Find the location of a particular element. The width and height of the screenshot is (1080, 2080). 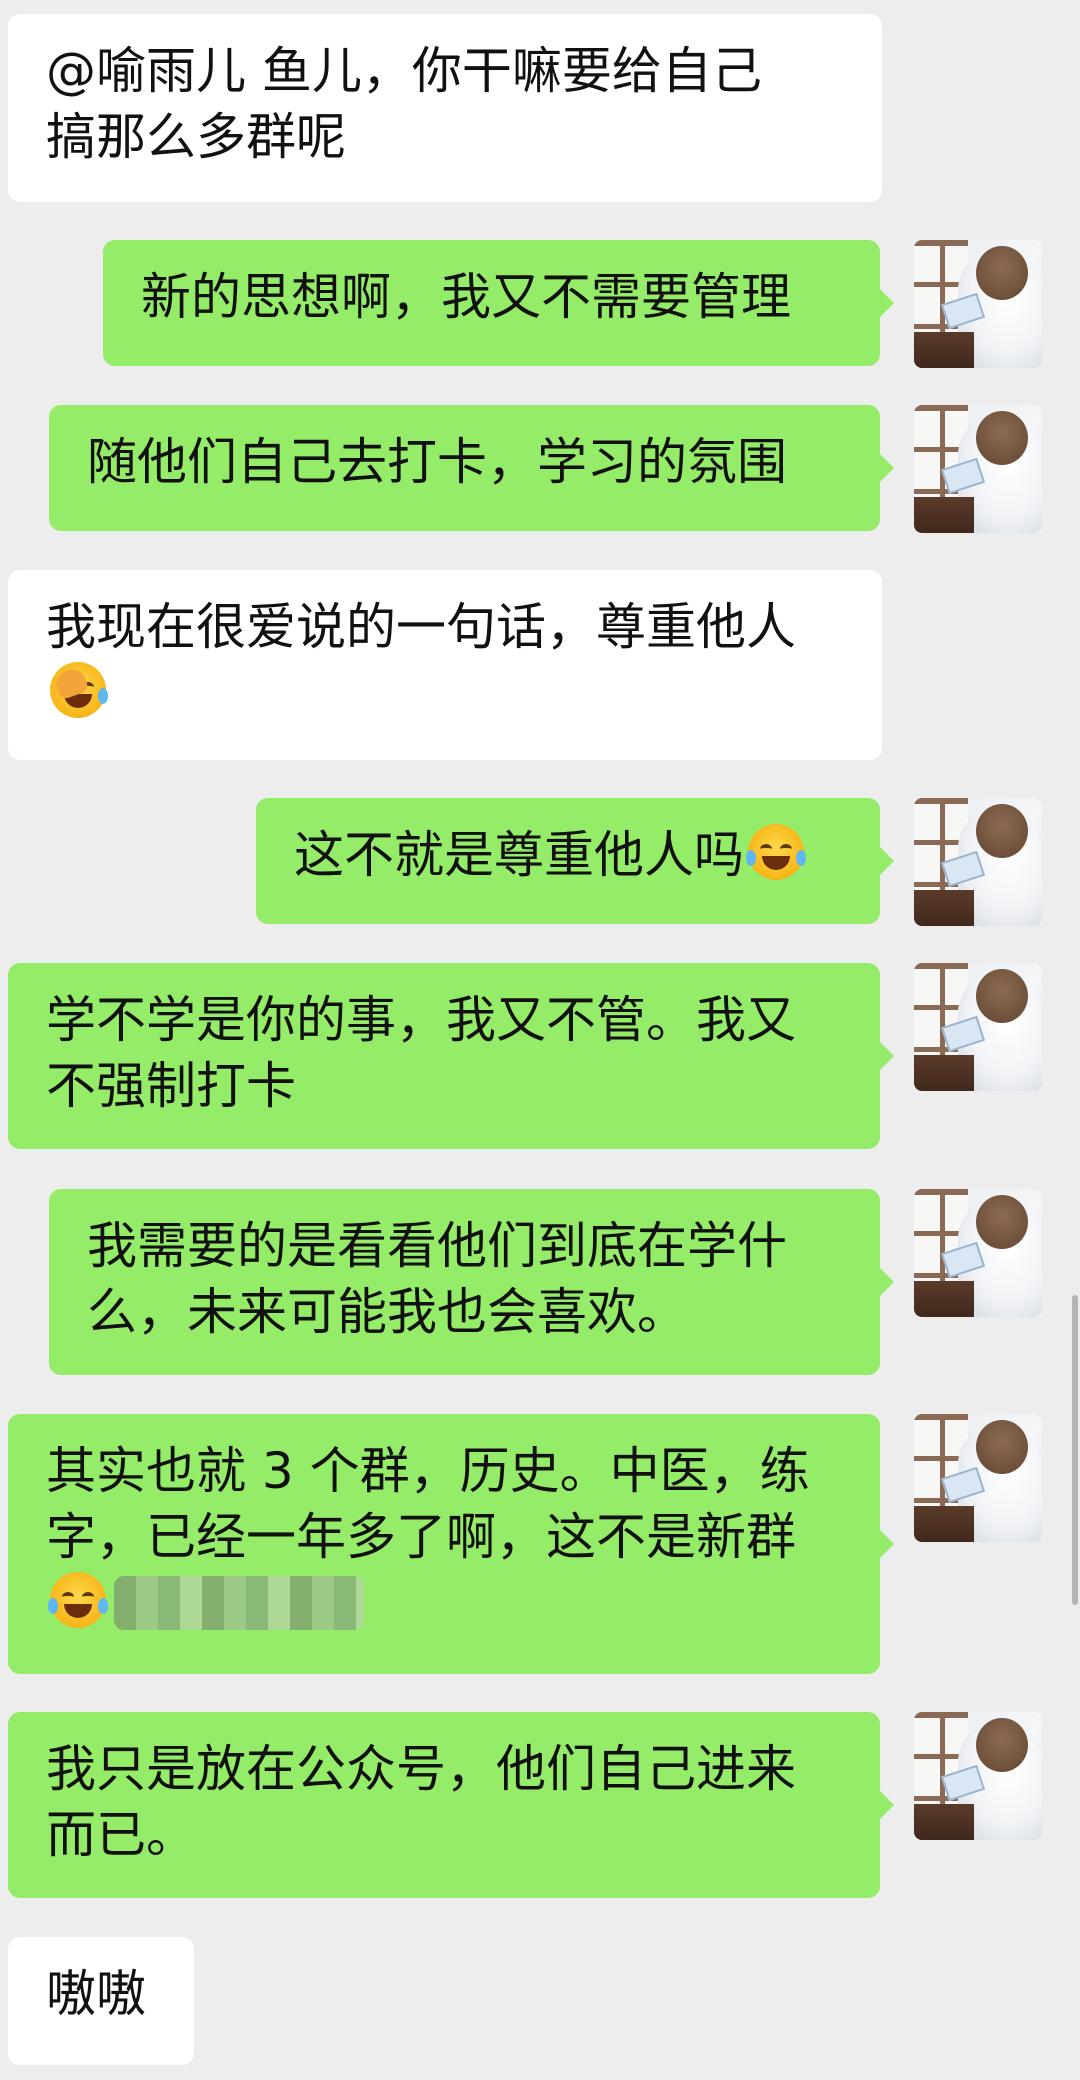

redacted-text is located at coordinates (239, 1603).